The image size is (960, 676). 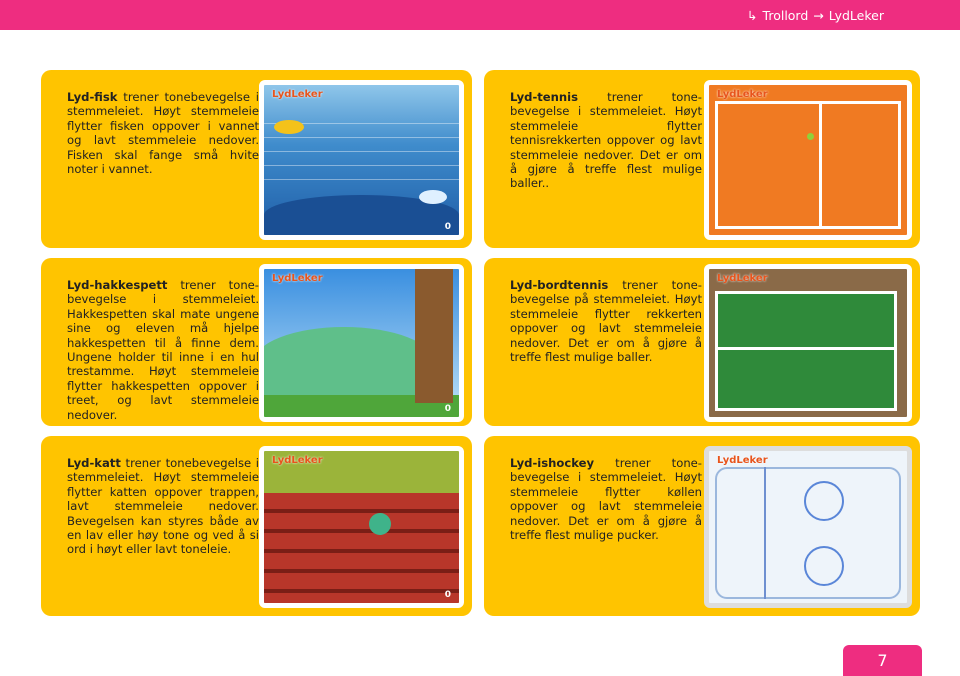 What do you see at coordinates (92, 97) in the screenshot?
I see `game-name: Lyd-fisk` at bounding box center [92, 97].